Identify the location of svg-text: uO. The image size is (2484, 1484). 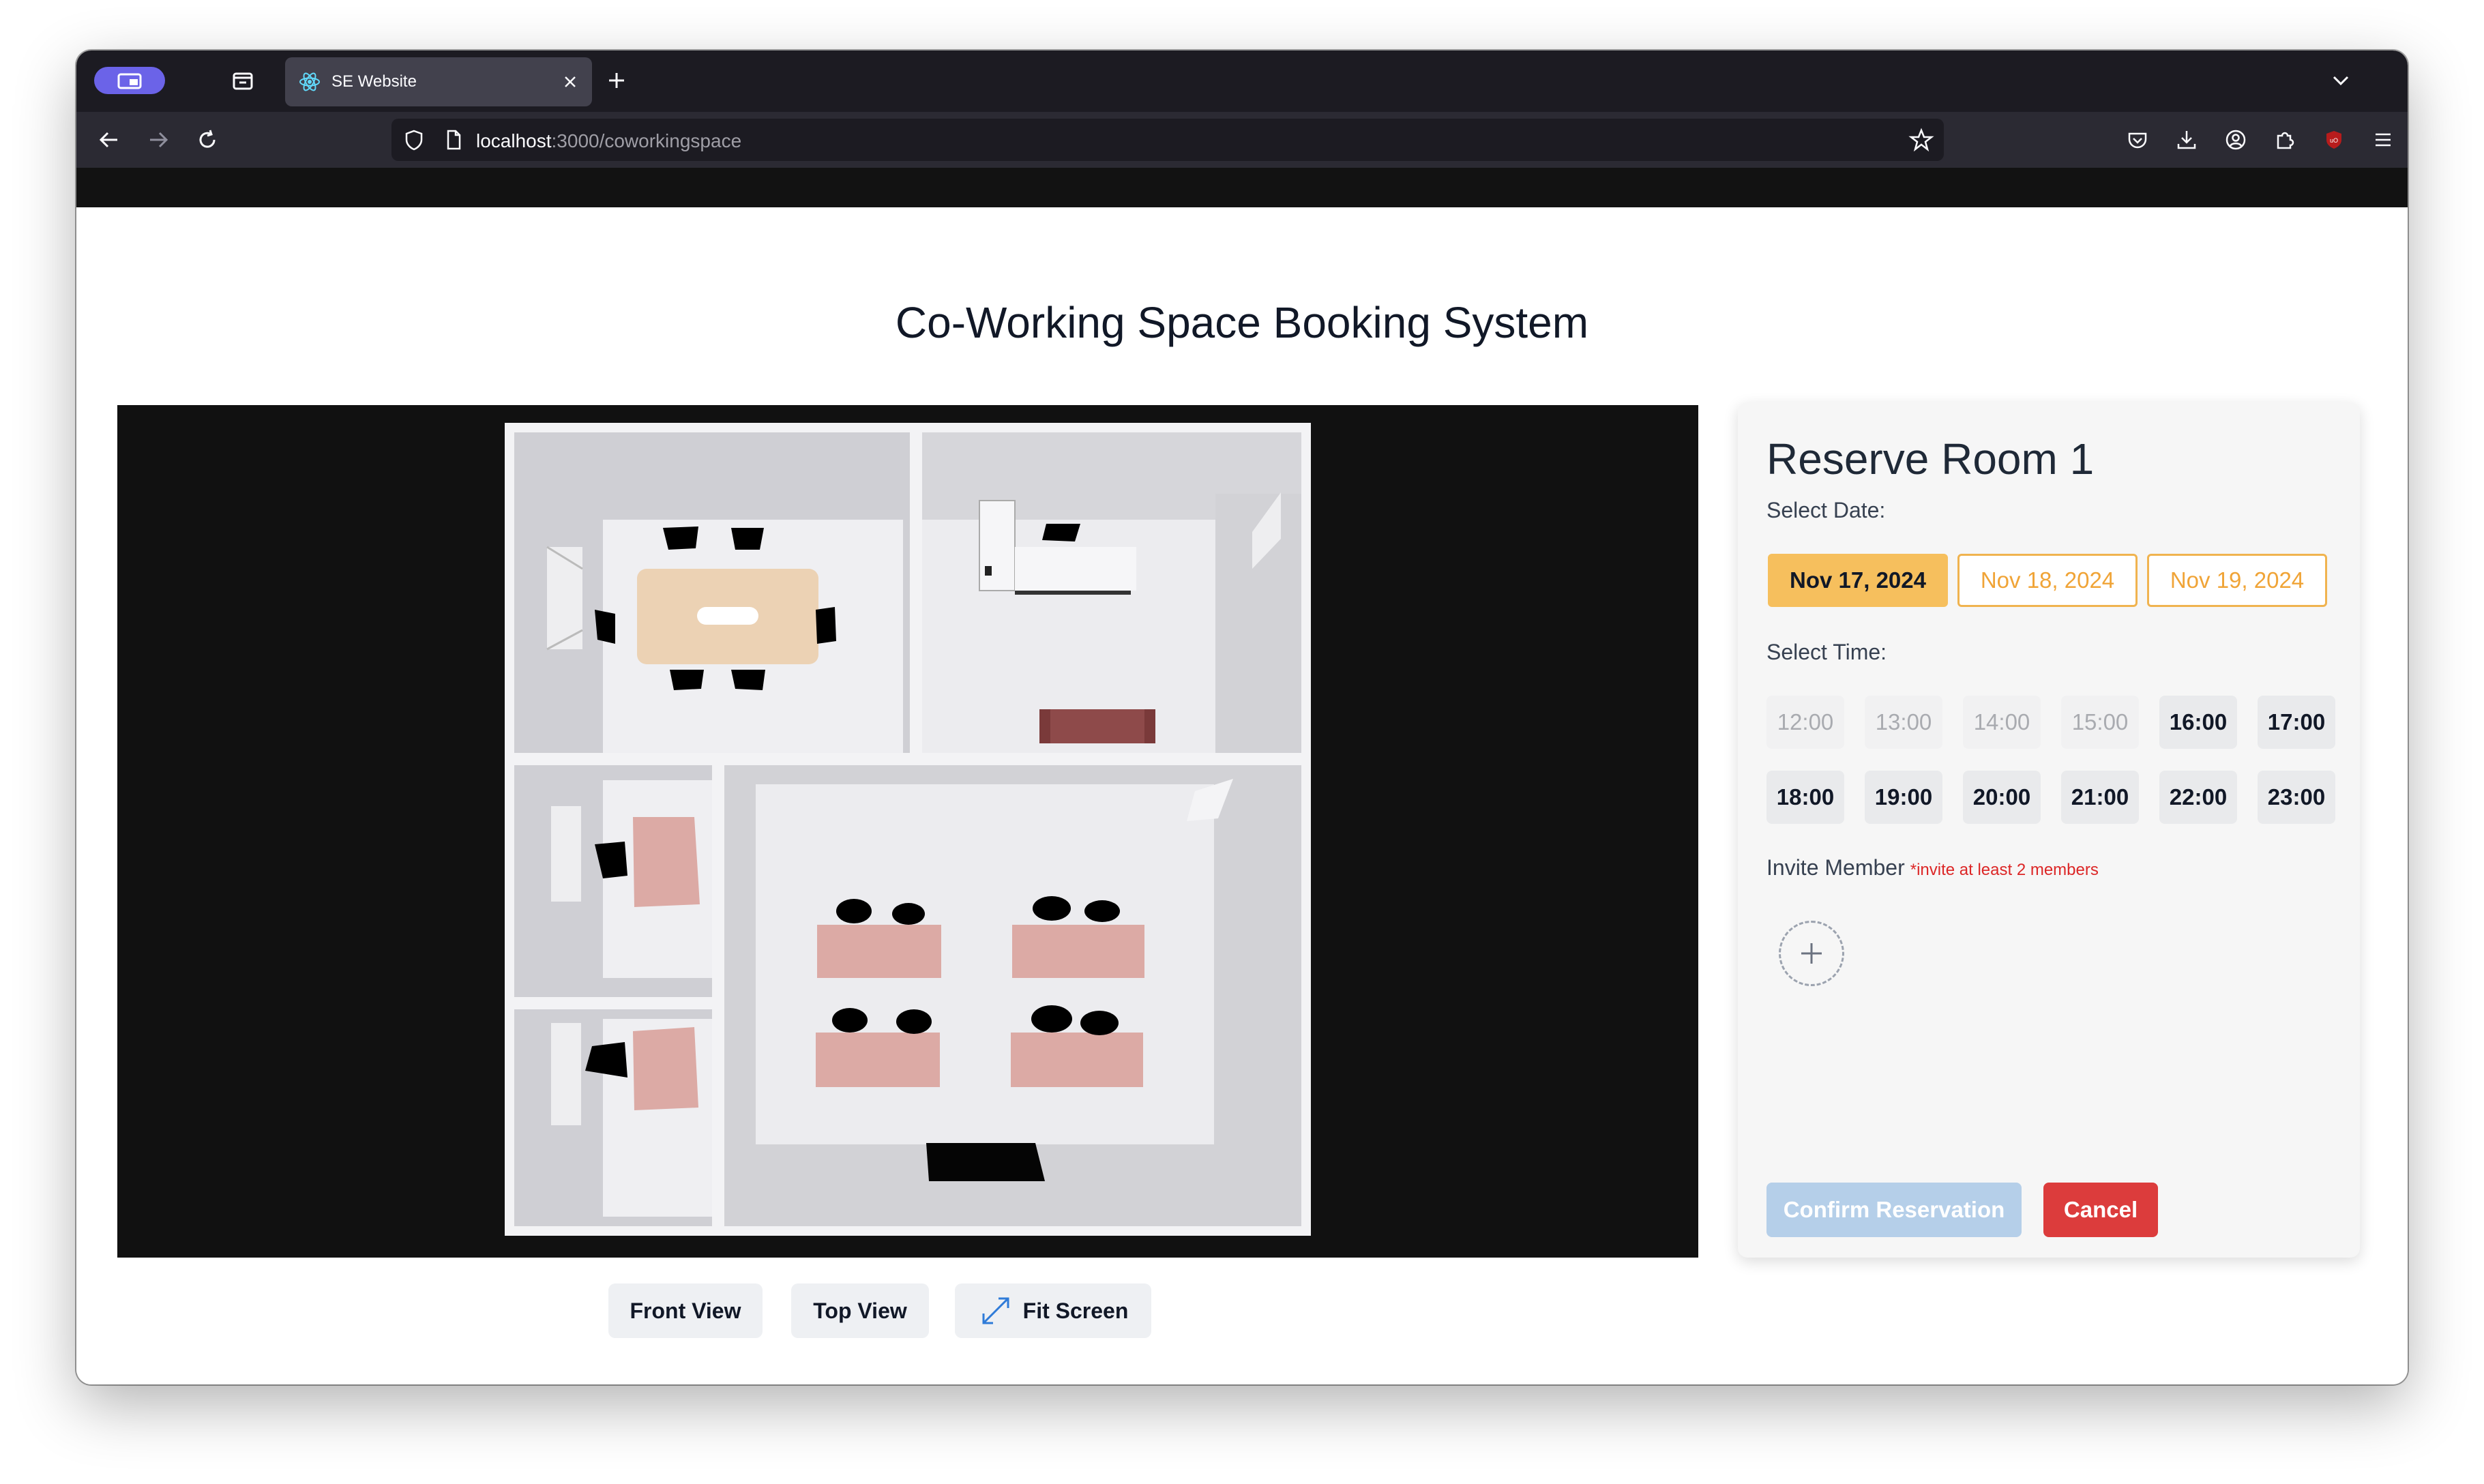
(2334, 140).